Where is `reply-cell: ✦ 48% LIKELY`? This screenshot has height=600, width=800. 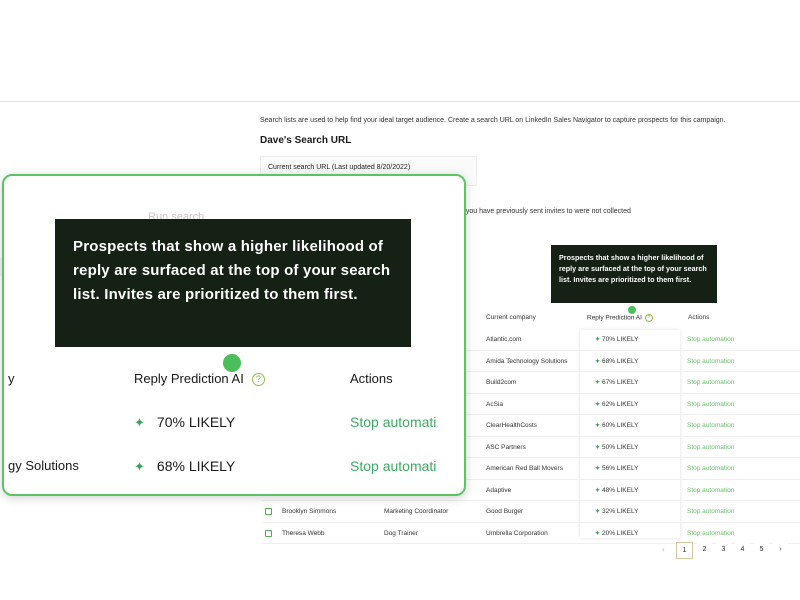
reply-cell: ✦ 48% LIKELY is located at coordinates (617, 490).